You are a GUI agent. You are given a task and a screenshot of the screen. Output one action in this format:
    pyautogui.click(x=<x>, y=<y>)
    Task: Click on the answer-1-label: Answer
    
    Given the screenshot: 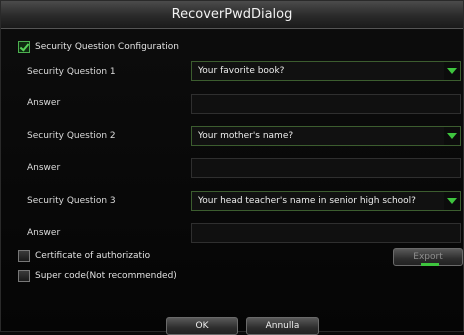 What is the action you would take?
    pyautogui.click(x=44, y=103)
    